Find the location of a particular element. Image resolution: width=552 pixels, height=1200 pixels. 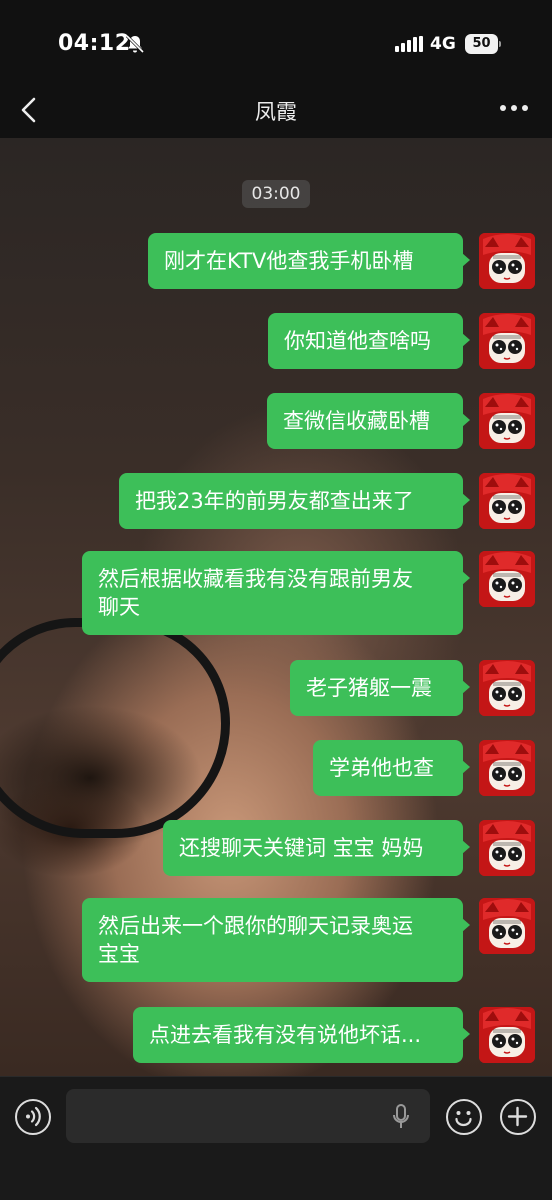

cellular-signal-icon is located at coordinates (409, 44).